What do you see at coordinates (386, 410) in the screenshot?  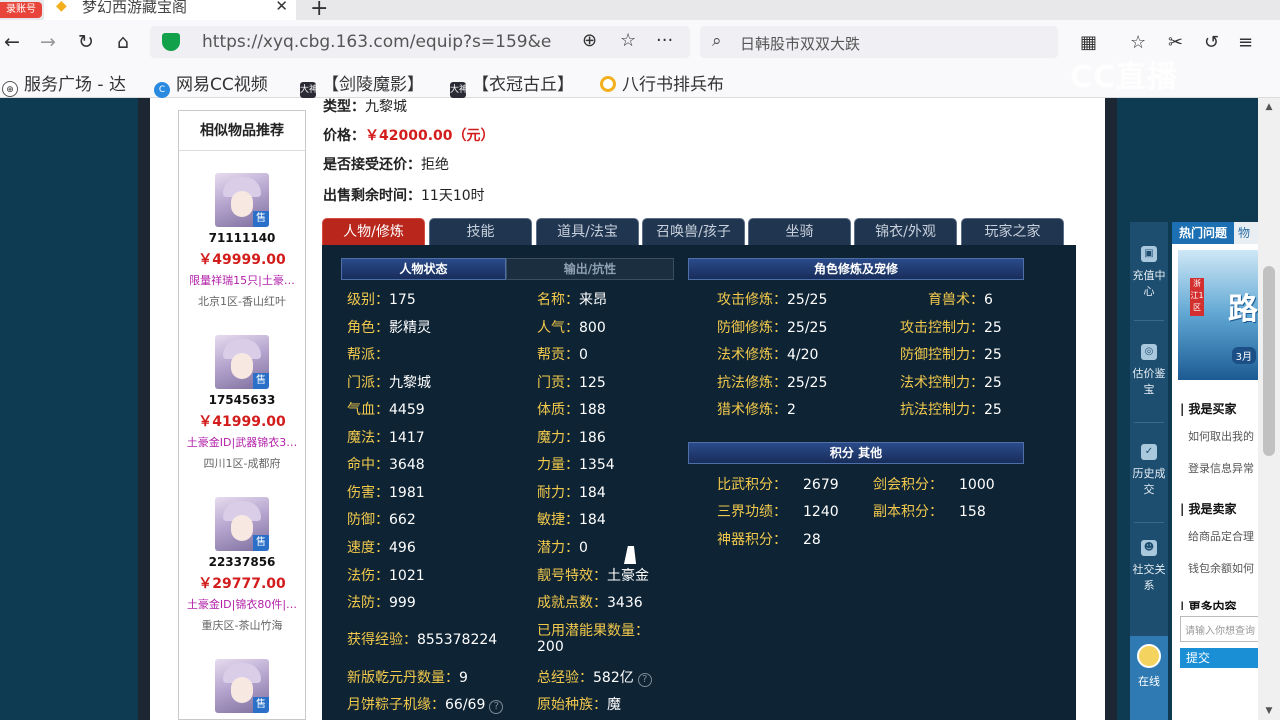 I see `stat-hp: 气血：4459` at bounding box center [386, 410].